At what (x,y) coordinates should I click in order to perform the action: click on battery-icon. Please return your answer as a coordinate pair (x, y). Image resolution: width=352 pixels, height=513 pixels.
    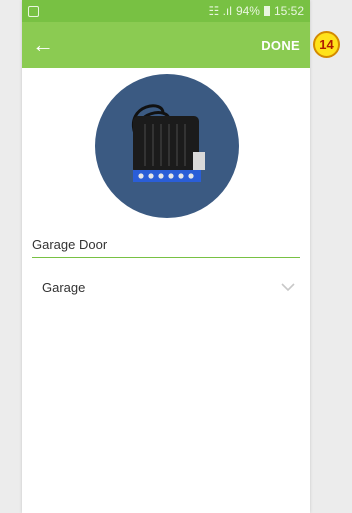
    Looking at the image, I should click on (266, 11).